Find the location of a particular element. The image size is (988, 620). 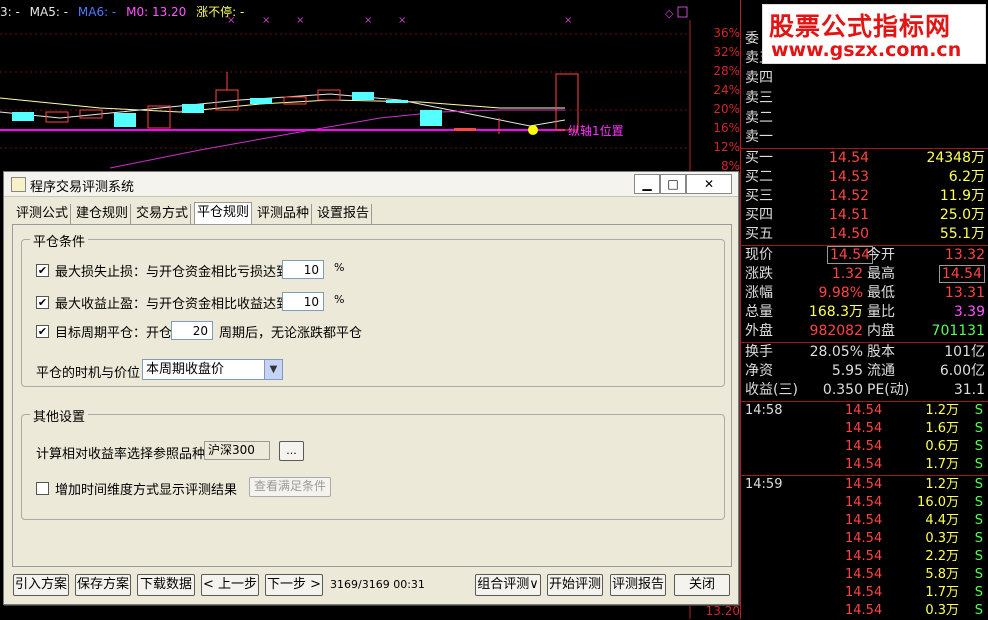

bid-row: 买二 14.53 6.2万 is located at coordinates (865, 177).